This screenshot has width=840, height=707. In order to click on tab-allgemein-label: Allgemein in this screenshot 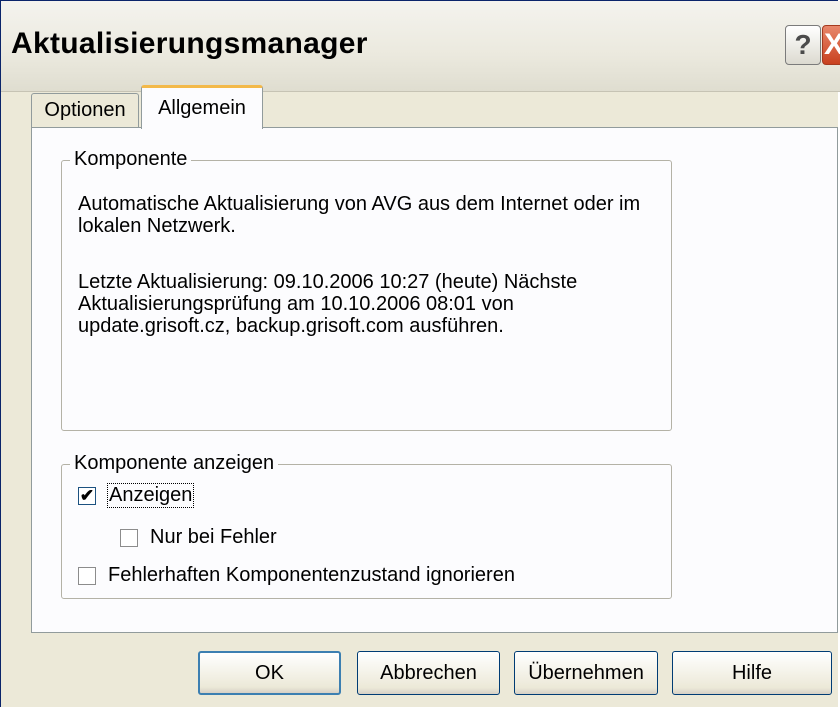, I will do `click(202, 108)`.